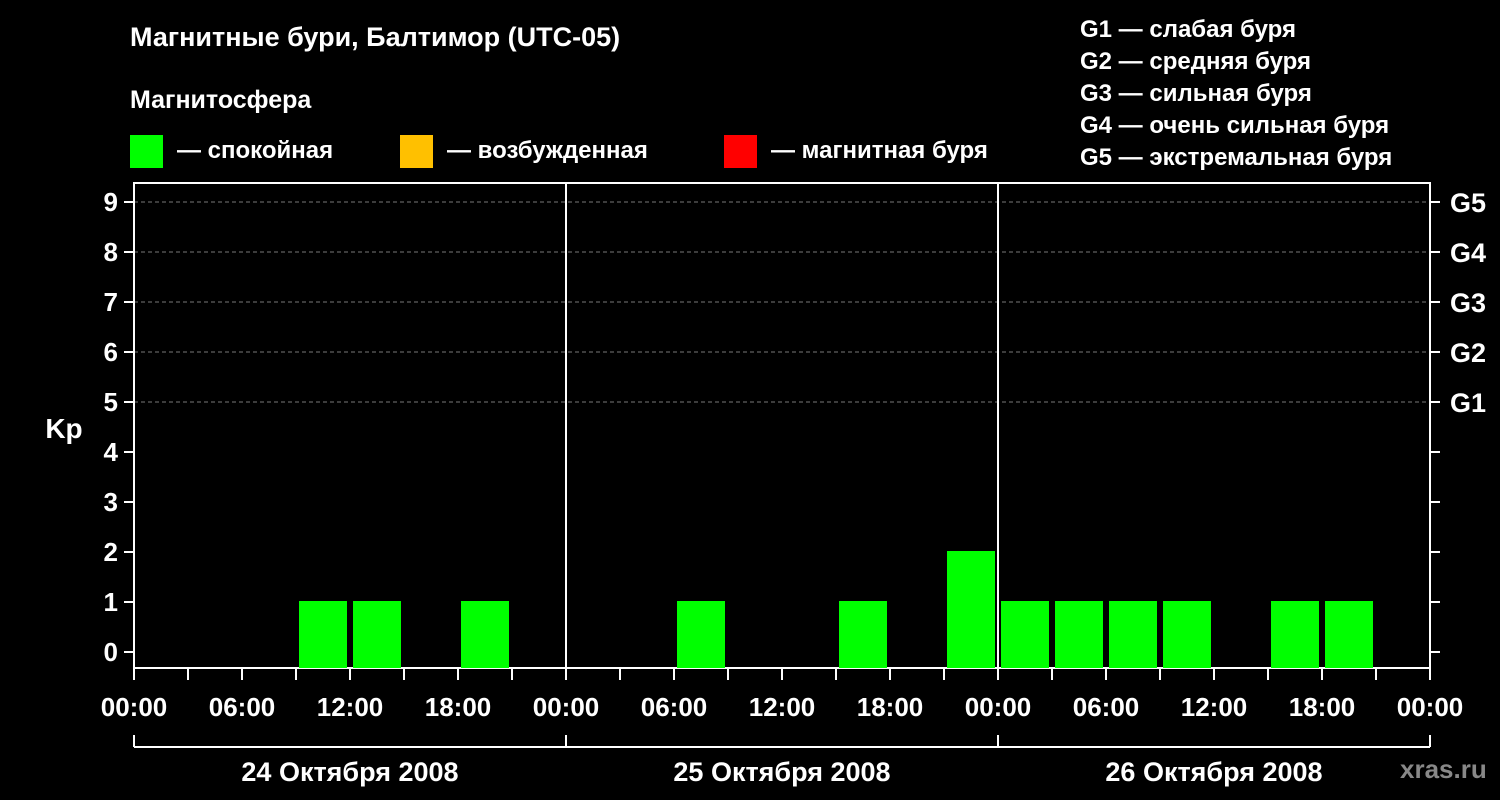 Image resolution: width=1500 pixels, height=800 pixels. I want to click on g-level-label: G3, so click(1468, 303).